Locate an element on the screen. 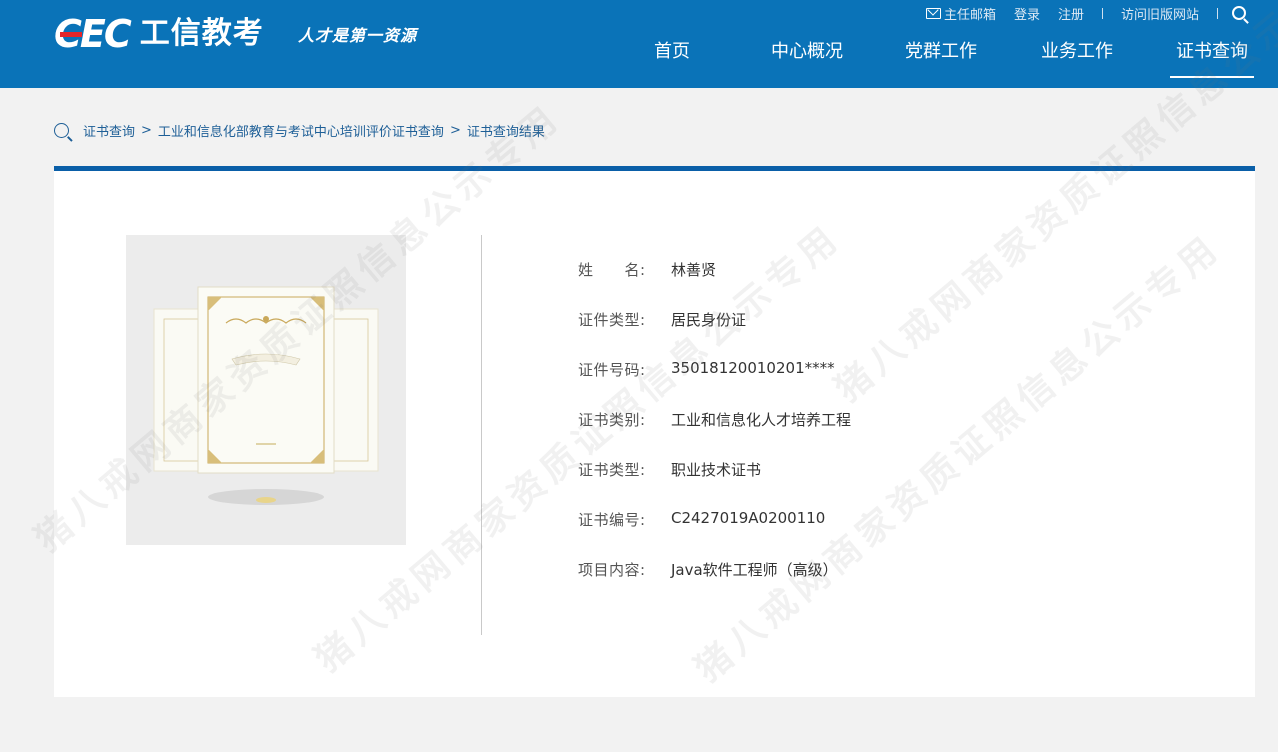 The width and height of the screenshot is (1278, 752). field-label: 证书类别: is located at coordinates (612, 420).